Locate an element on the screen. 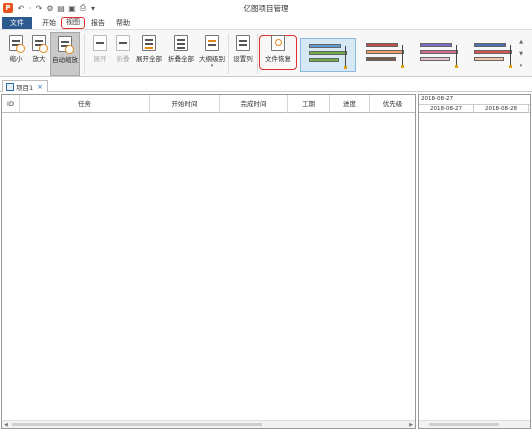 The width and height of the screenshot is (532, 440). gallery-scroll: ▲ ▼ ▾ is located at coordinates (521, 54).